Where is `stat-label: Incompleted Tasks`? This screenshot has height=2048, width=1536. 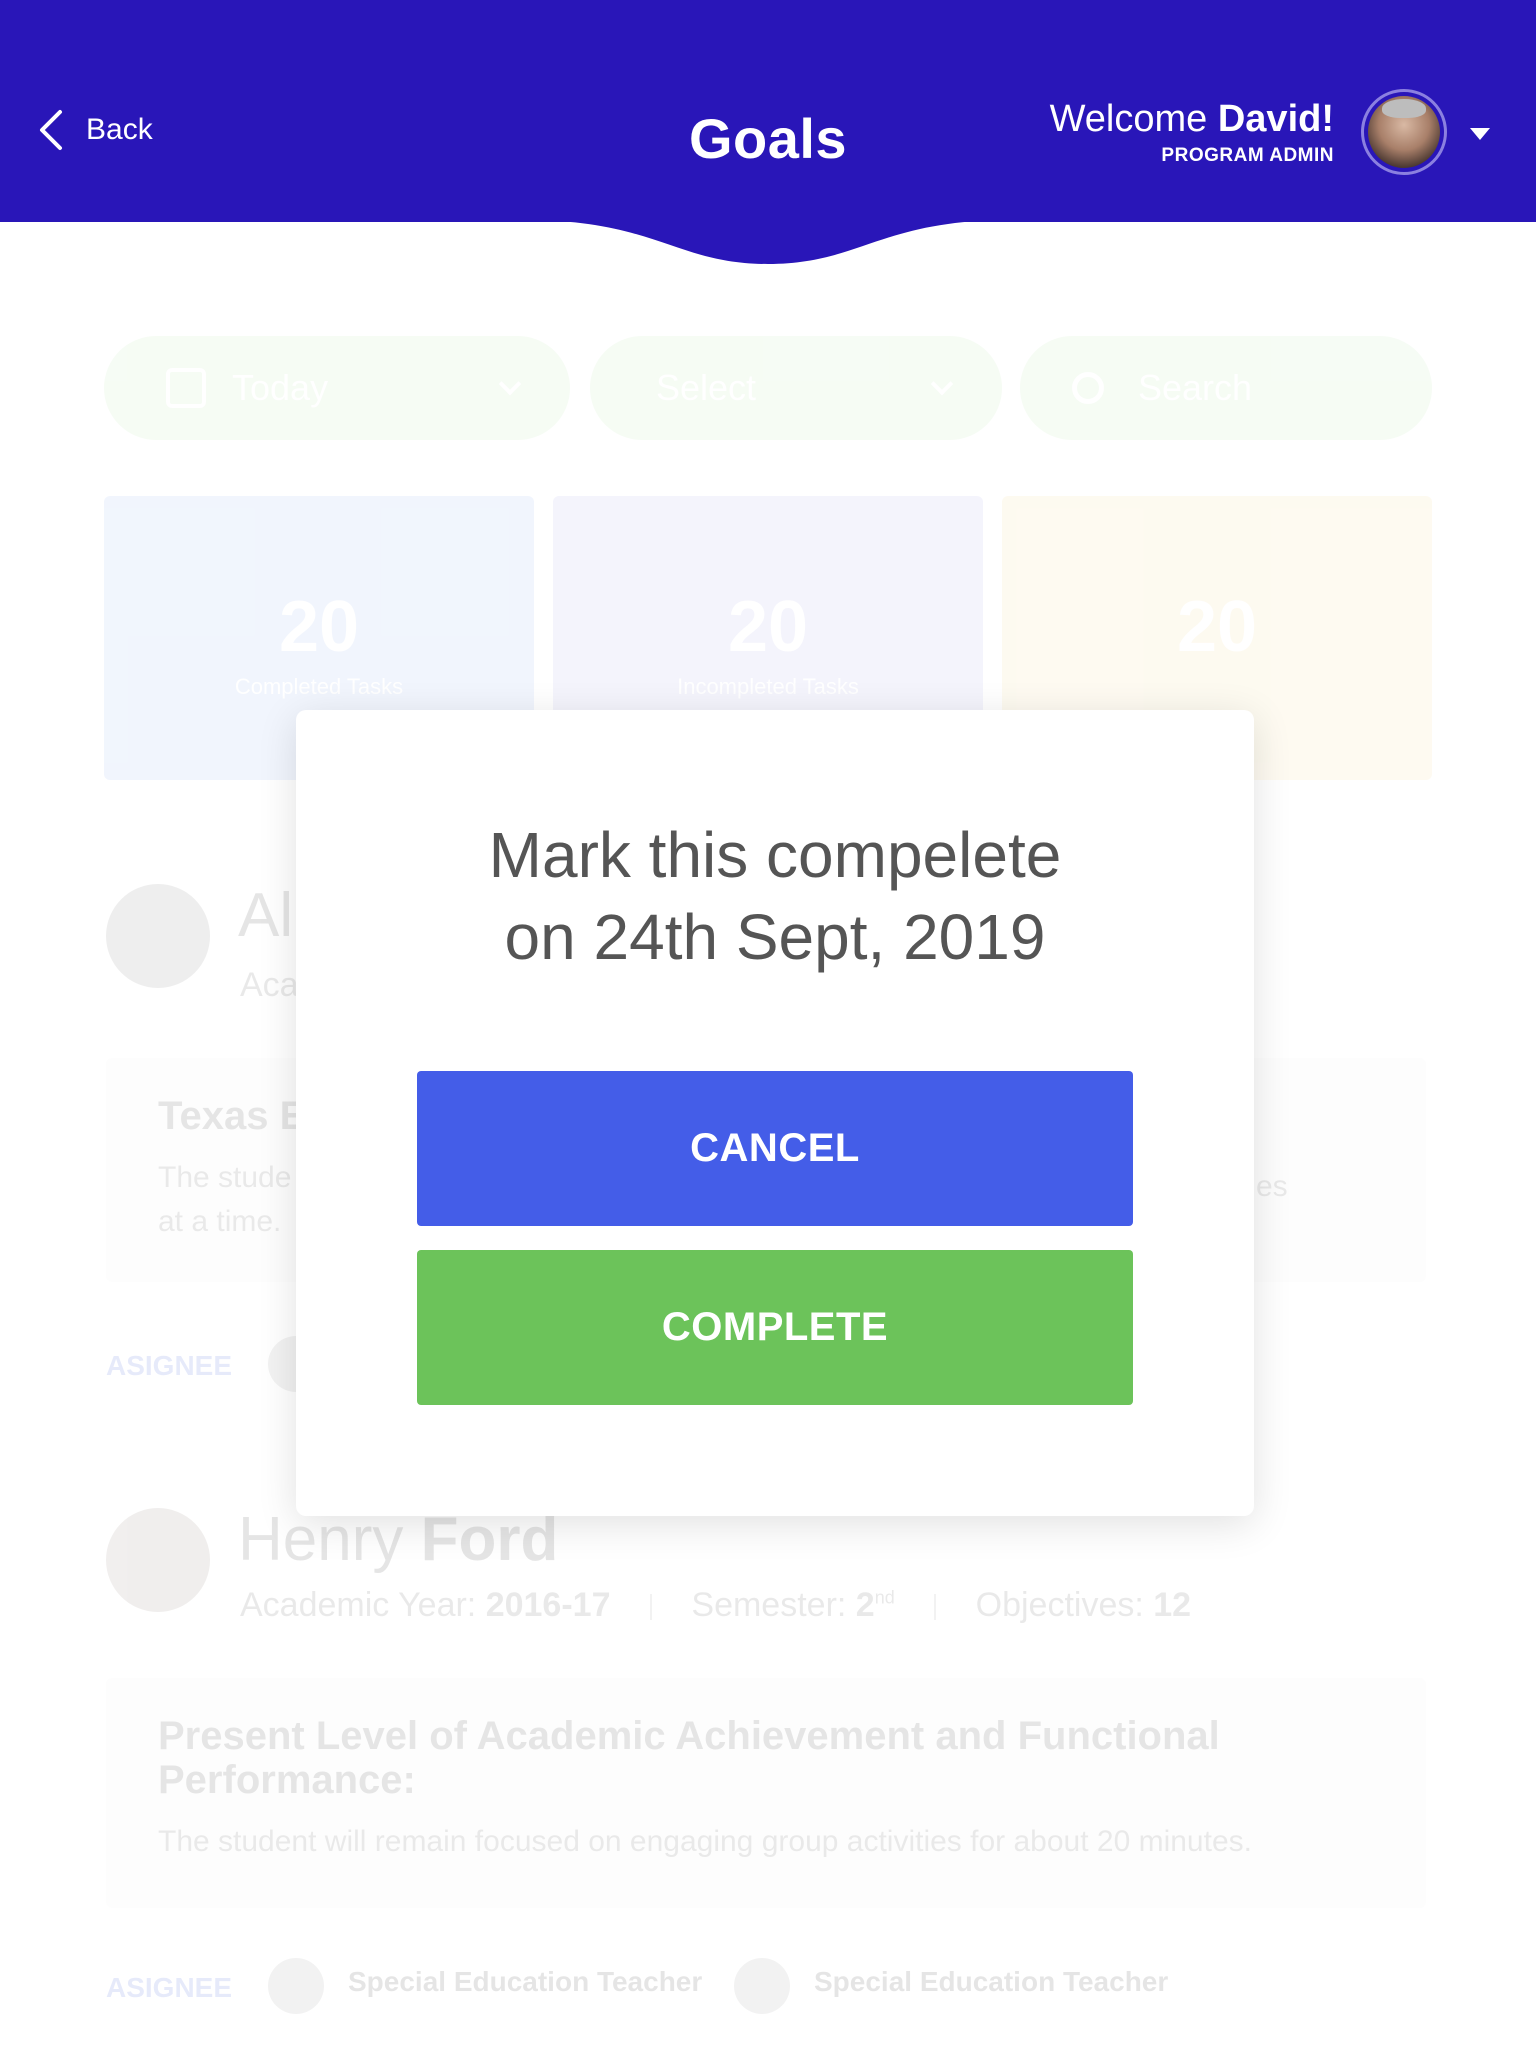
stat-label: Incompleted Tasks is located at coordinates (768, 686).